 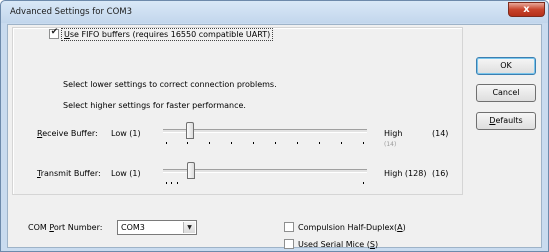 What do you see at coordinates (506, 121) in the screenshot?
I see `defaults-button: Defaults` at bounding box center [506, 121].